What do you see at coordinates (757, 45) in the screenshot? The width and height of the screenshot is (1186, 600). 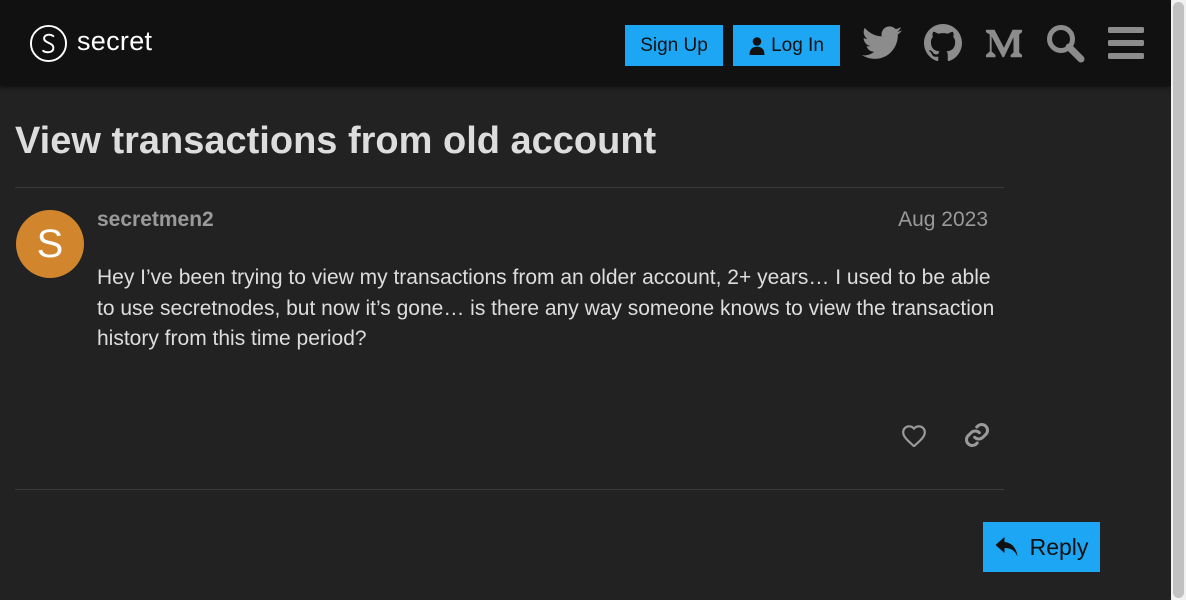 I see `user-icon` at bounding box center [757, 45].